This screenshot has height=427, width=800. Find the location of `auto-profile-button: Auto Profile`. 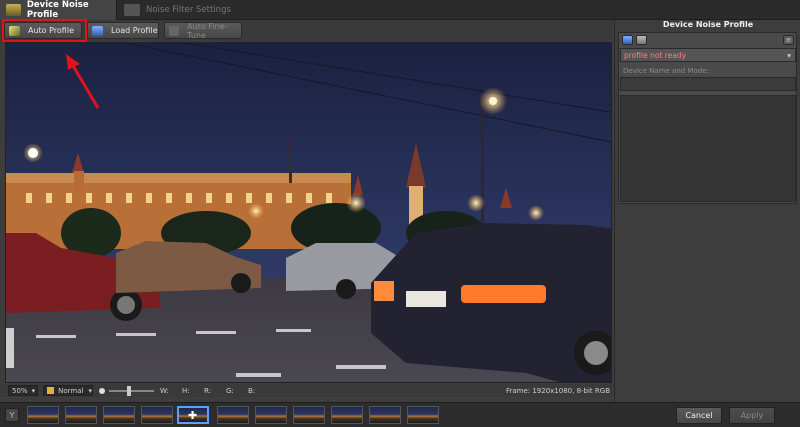

auto-profile-button: Auto Profile is located at coordinates (43, 30).